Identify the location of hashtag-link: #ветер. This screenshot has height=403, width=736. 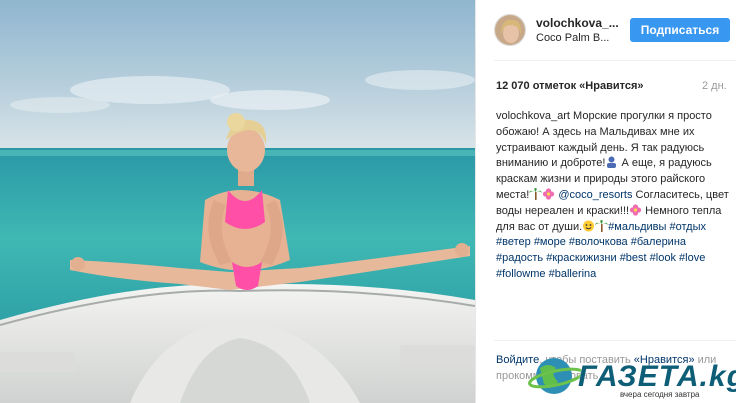
(513, 242).